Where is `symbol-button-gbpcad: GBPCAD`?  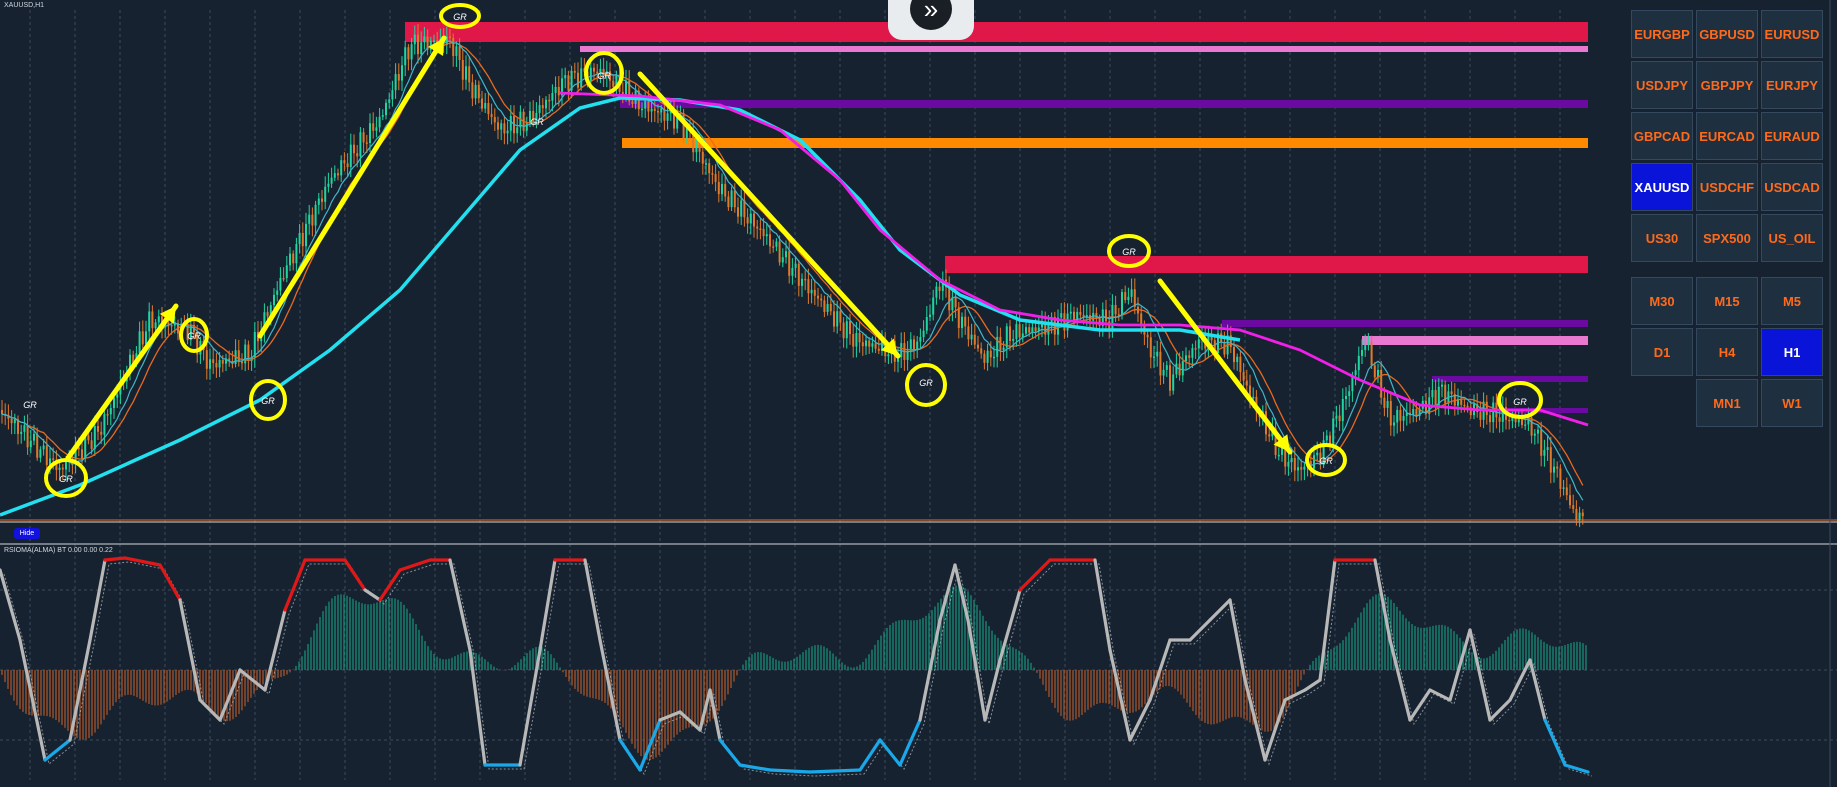 symbol-button-gbpcad: GBPCAD is located at coordinates (1662, 136).